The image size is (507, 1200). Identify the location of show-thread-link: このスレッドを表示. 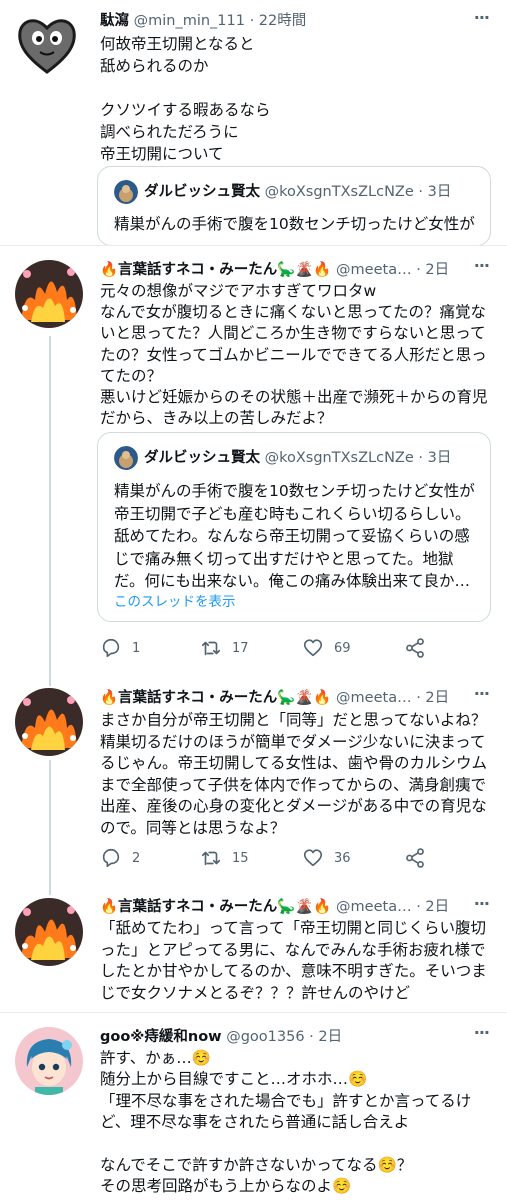
(175, 600).